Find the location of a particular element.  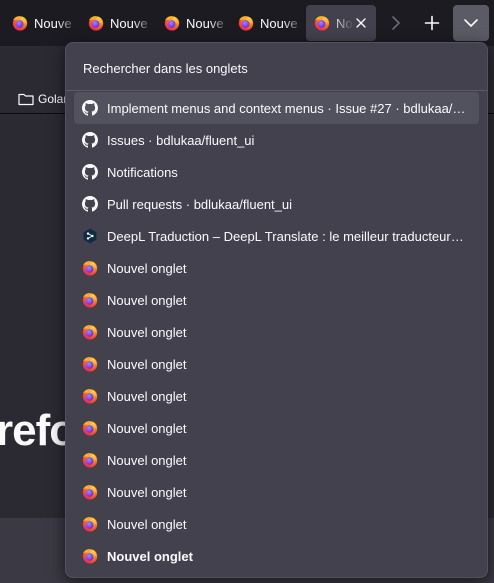

list-item-label: Pull requests · bdlukaa/fluent_ui is located at coordinates (200, 204).